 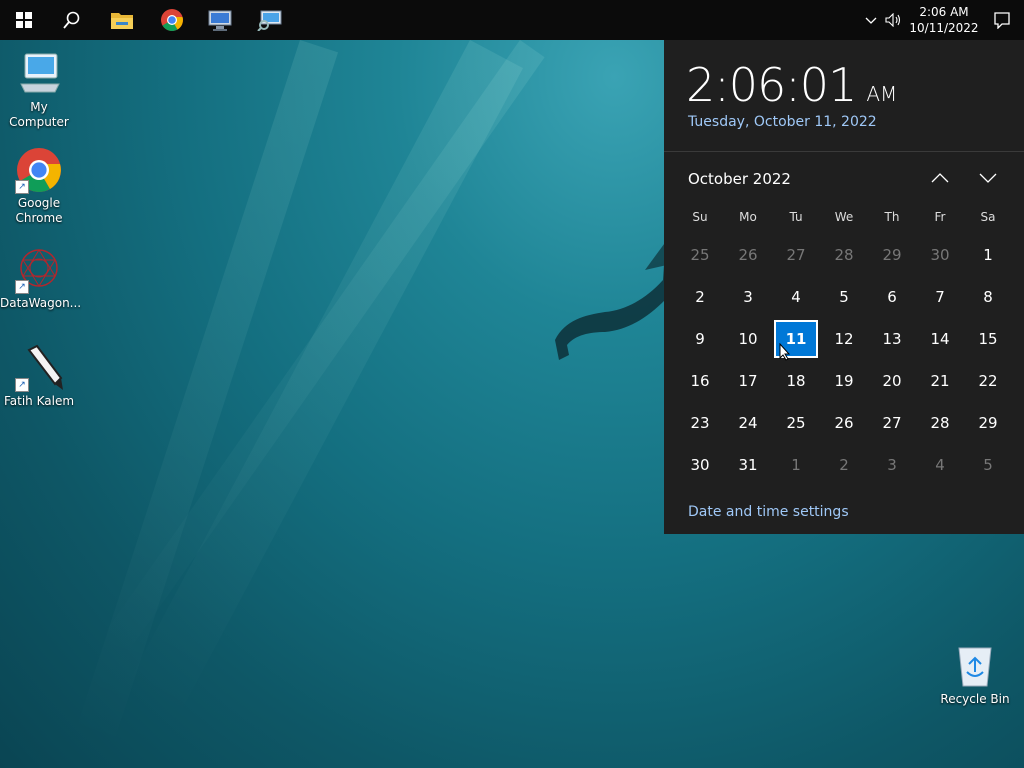 I want to click on calendar-day: 31, so click(x=748, y=465).